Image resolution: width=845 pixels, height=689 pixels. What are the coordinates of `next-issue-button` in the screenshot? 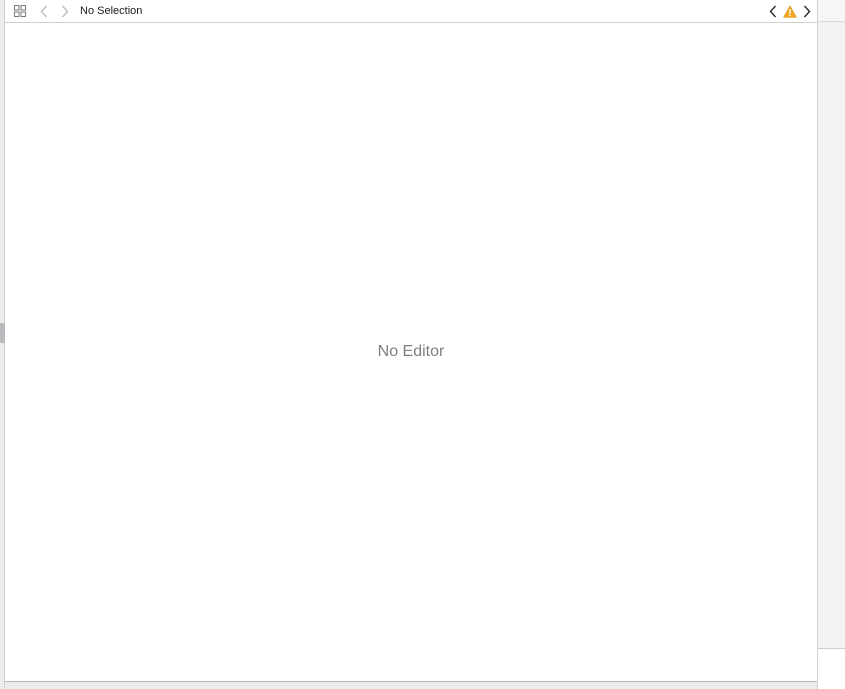 It's located at (807, 11).